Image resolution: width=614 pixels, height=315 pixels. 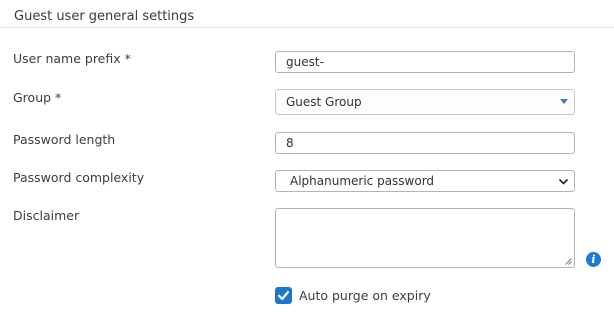 I want to click on password-length-input: 8, so click(x=425, y=143).